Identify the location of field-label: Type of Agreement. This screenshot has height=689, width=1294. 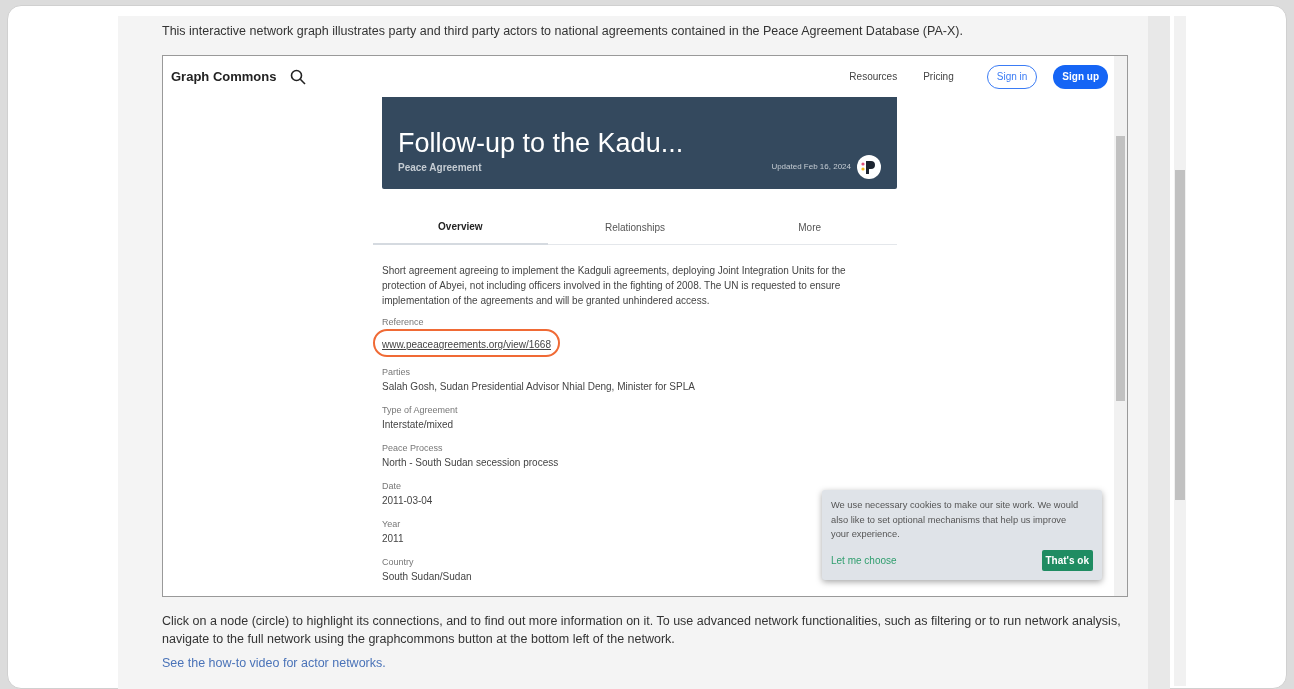
(420, 410).